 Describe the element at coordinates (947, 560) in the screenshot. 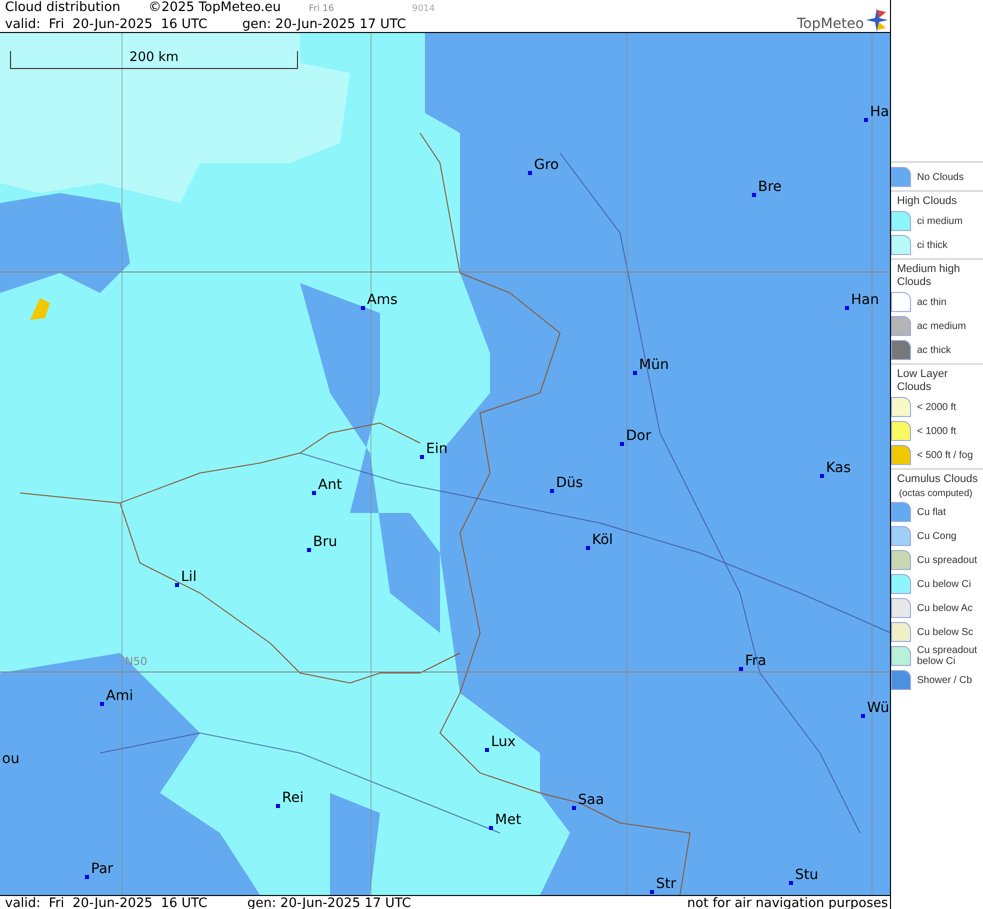

I see `legend-label: Cu spreadout` at that location.